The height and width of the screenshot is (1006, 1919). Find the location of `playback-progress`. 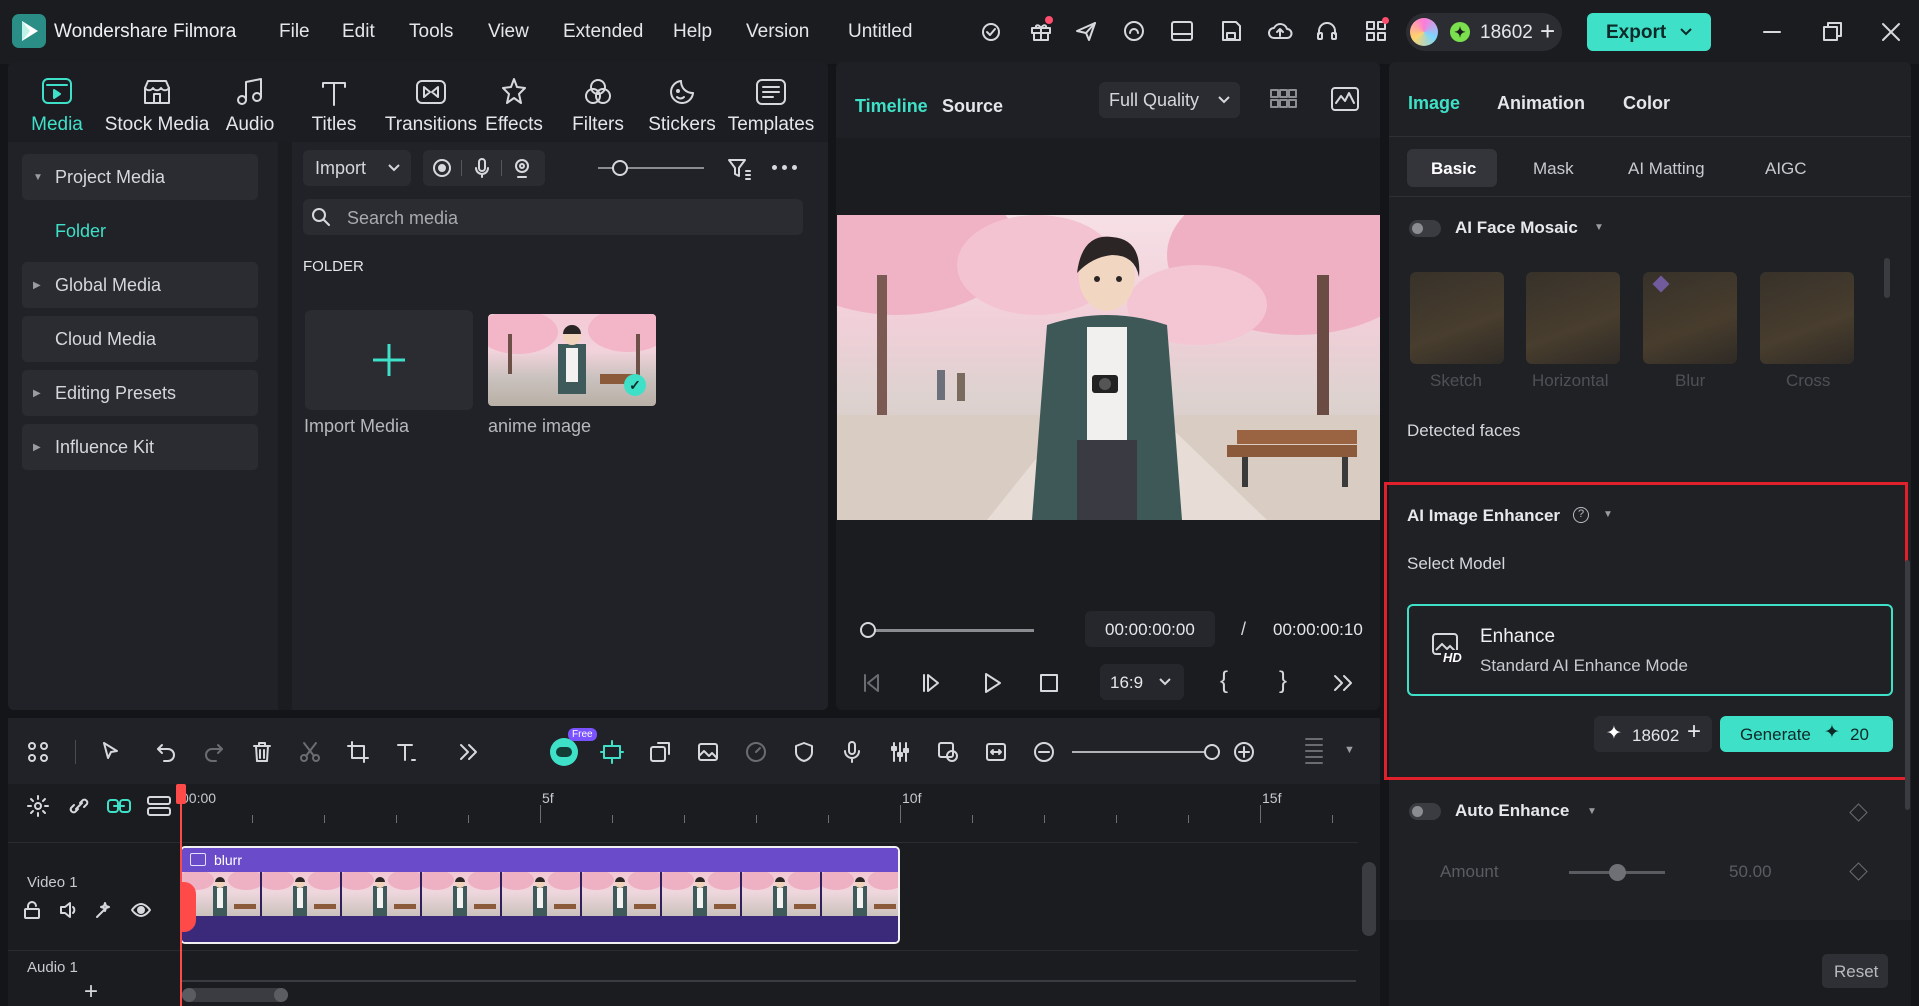

playback-progress is located at coordinates (947, 630).